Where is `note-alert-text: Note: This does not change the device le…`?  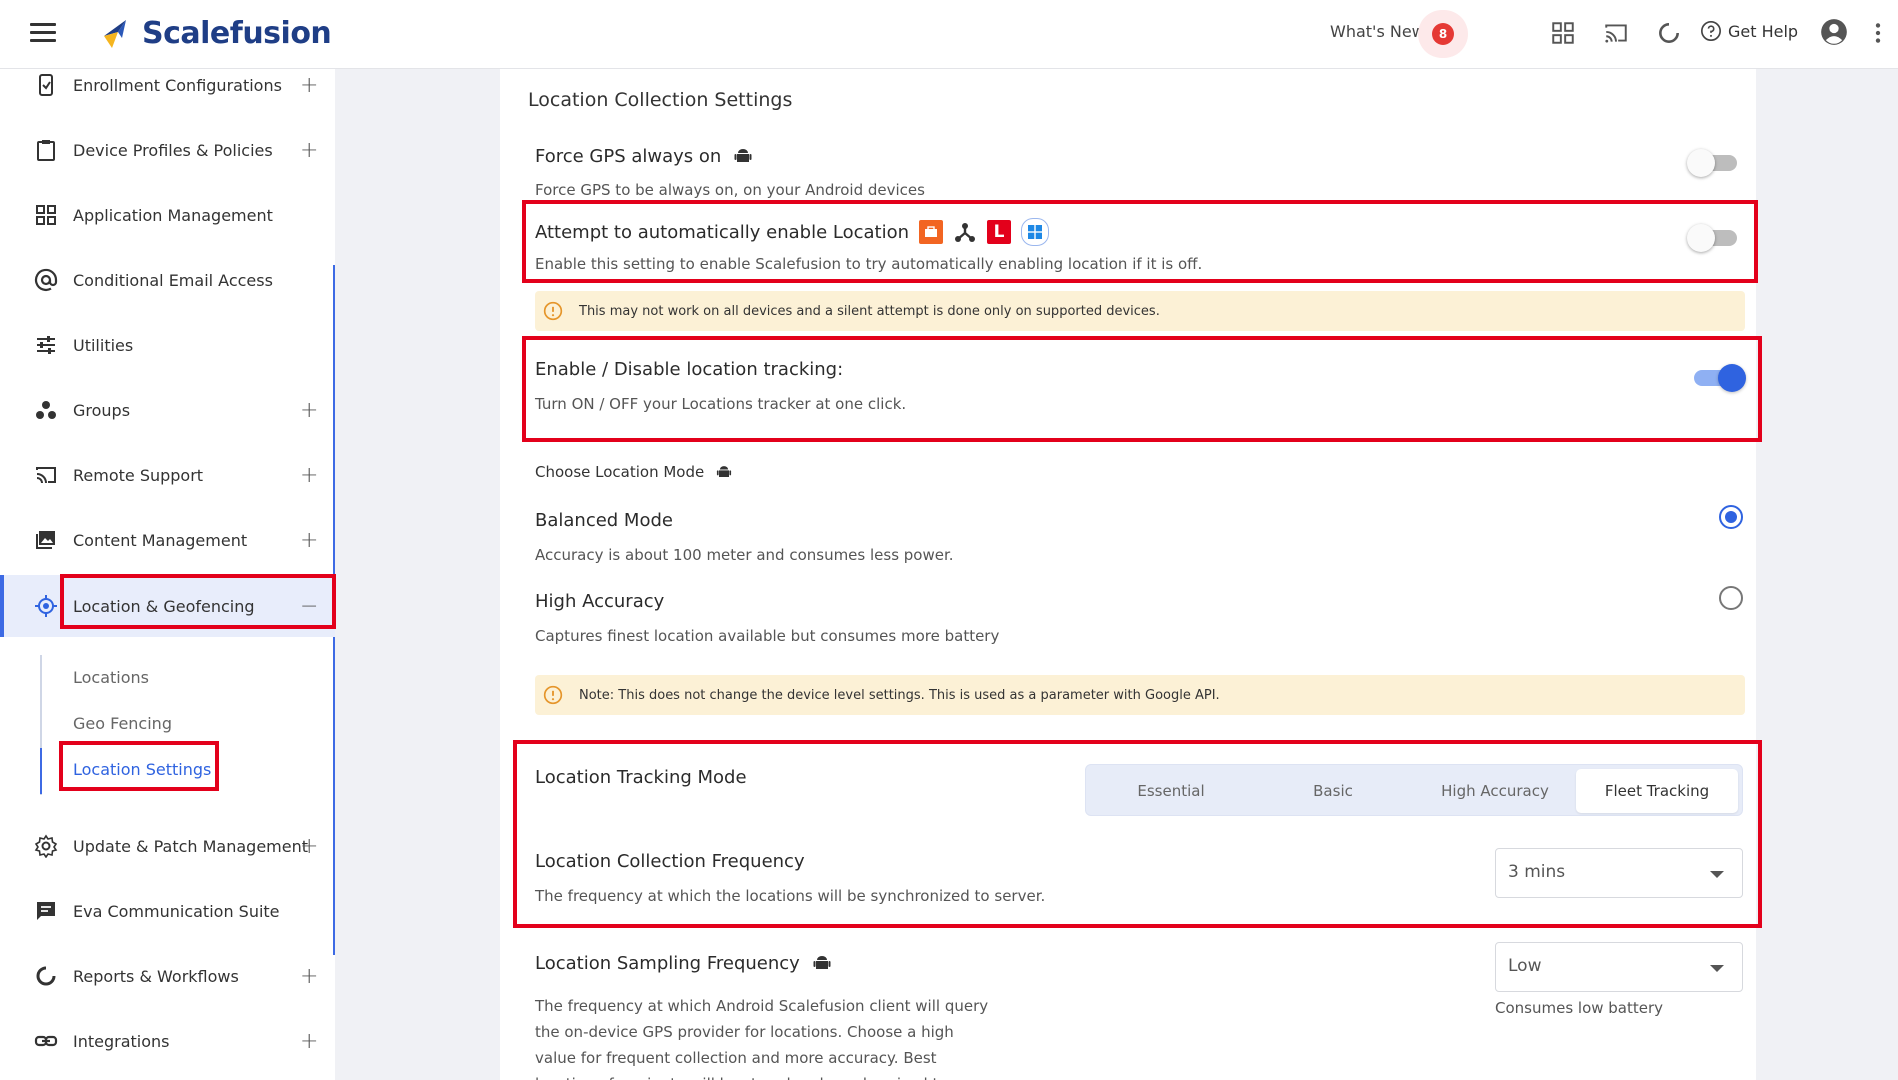
note-alert-text: Note: This does not change the device le… is located at coordinates (899, 695).